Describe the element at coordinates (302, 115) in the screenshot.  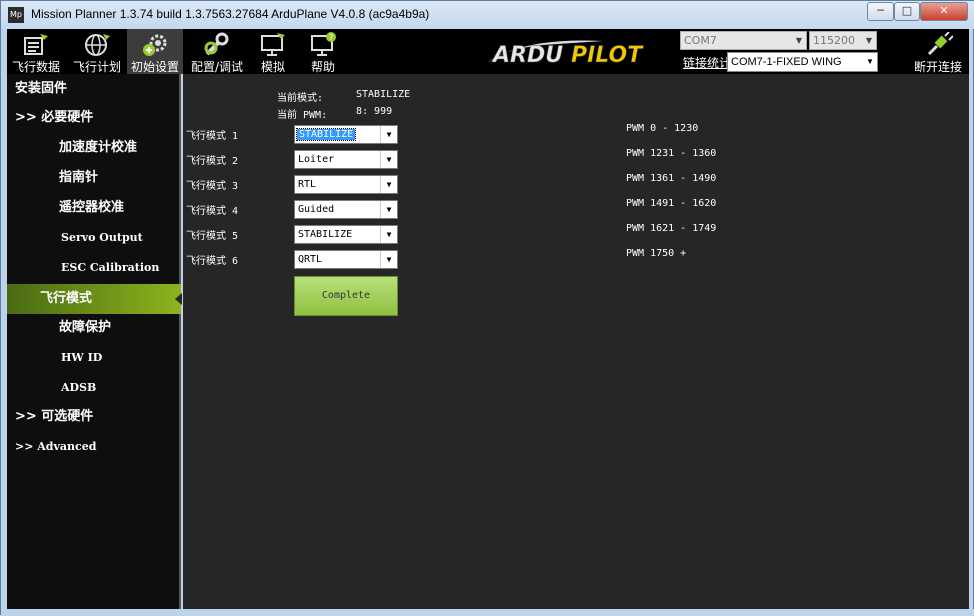
I see `current-pwm-label: 当前 PWM:` at that location.